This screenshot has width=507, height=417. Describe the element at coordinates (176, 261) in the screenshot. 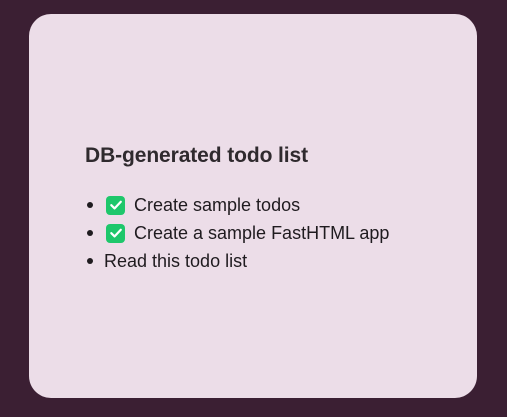

I see `todo-label: Read this todo list` at that location.